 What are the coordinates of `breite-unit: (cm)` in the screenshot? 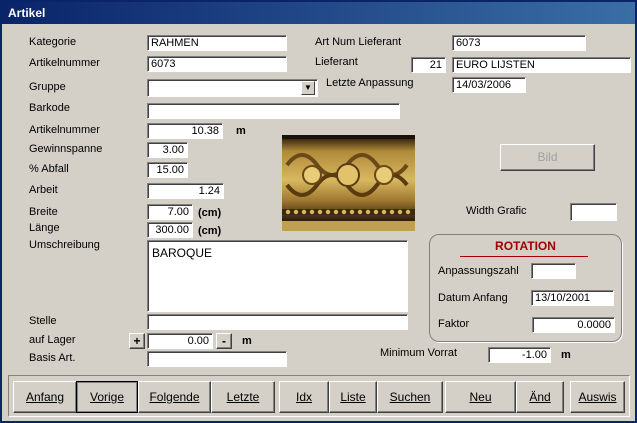 It's located at (210, 213).